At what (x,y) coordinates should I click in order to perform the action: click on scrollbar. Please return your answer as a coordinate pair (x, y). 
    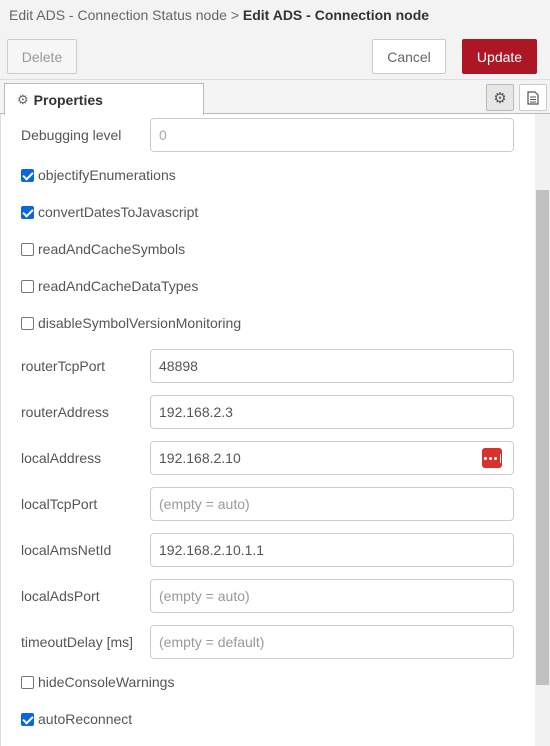
    Looking at the image, I should click on (542, 430).